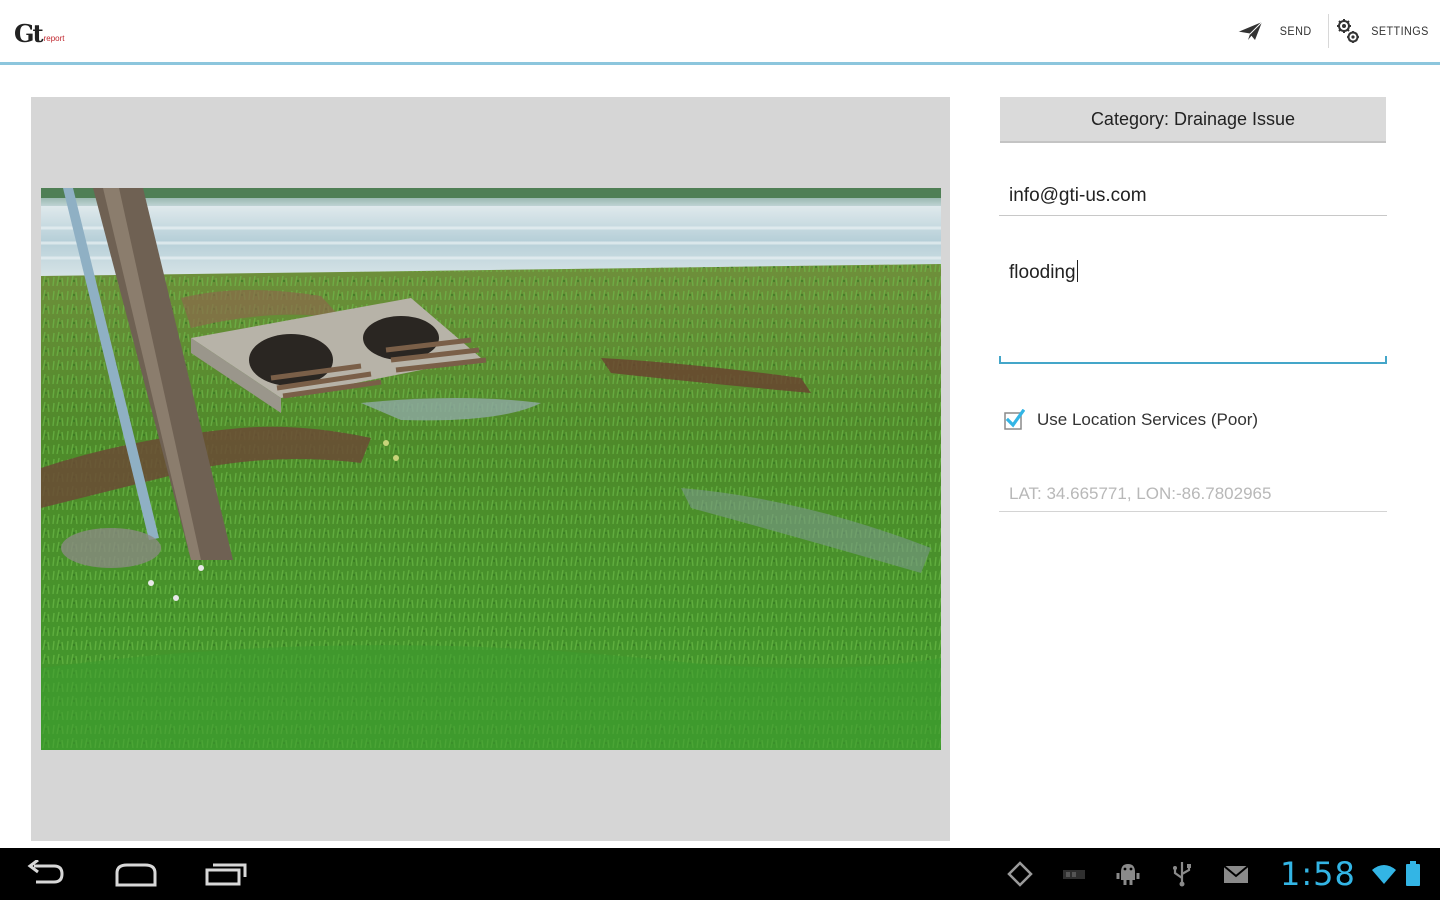  I want to click on app-logo: Gt report, so click(39, 31).